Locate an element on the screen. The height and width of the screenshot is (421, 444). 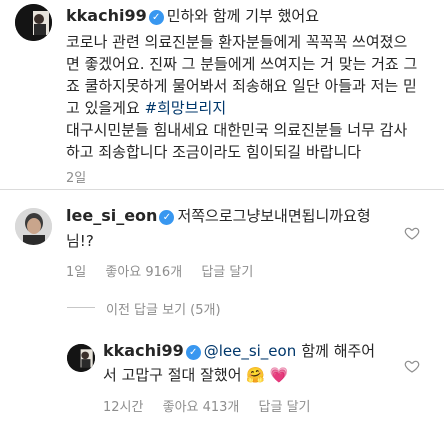
post-text-line: 코로나 관련 의료진분들 환자분들에게 꼭꼭꼭 쓰여졌으 is located at coordinates (237, 42).